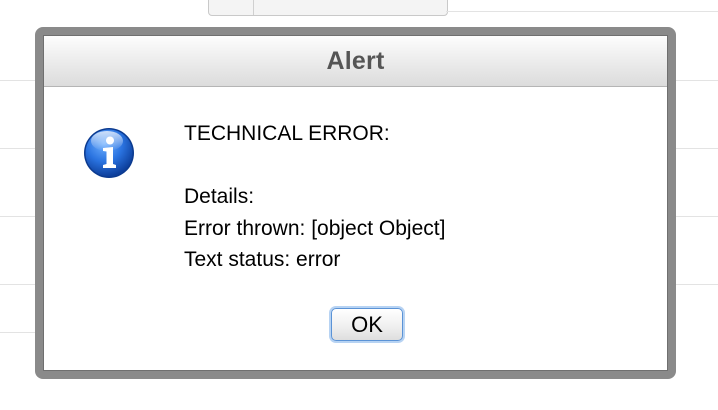 The image size is (718, 410). Describe the element at coordinates (253, 7) in the screenshot. I see `background-control-divider` at that location.